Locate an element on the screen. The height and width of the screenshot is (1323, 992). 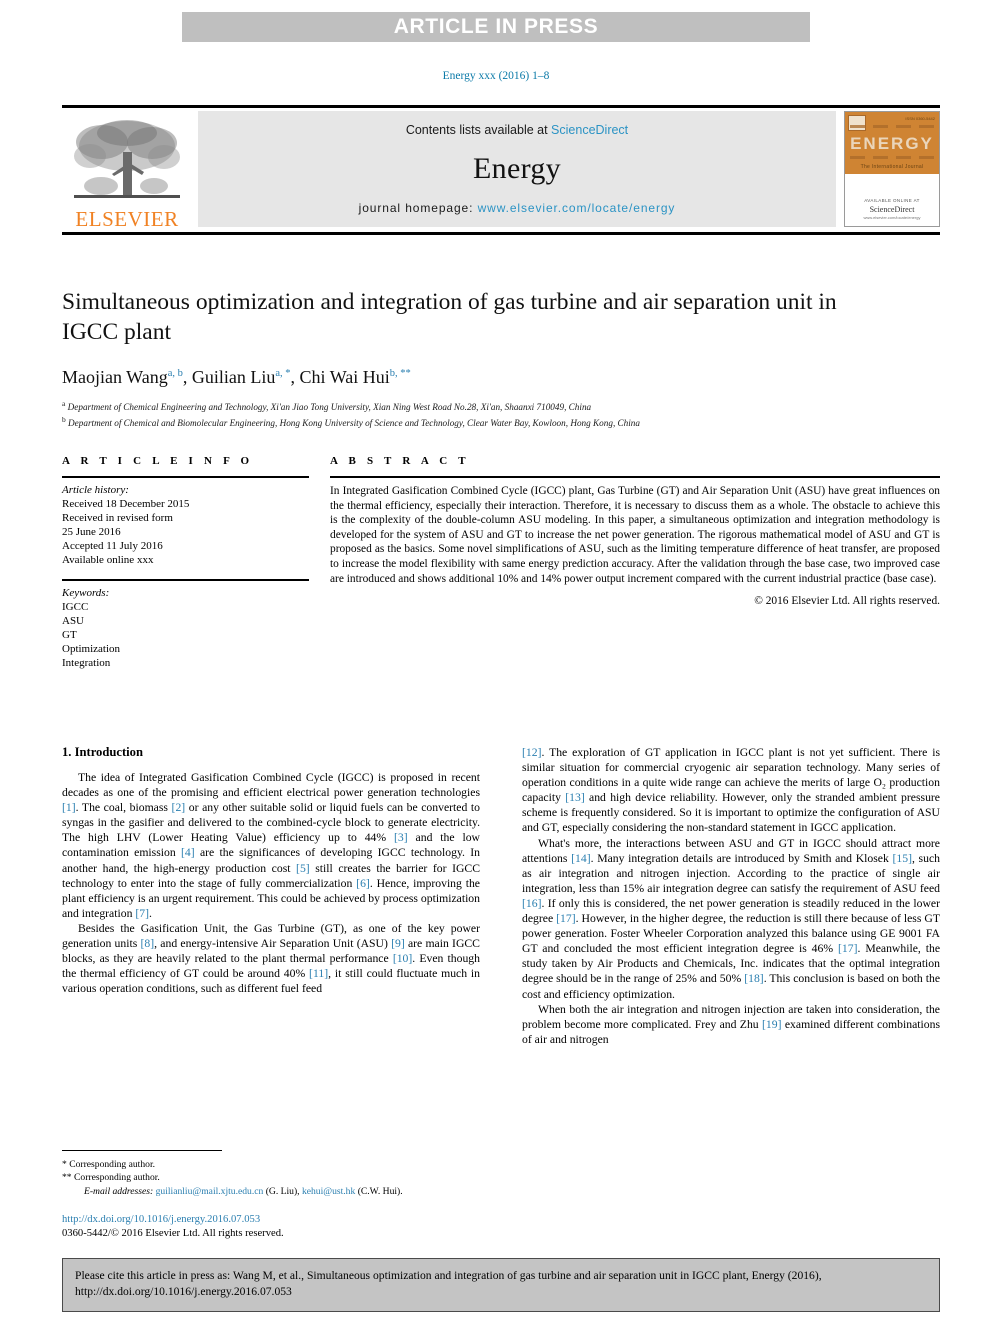
journal-title: Energy is located at coordinates (517, 168).